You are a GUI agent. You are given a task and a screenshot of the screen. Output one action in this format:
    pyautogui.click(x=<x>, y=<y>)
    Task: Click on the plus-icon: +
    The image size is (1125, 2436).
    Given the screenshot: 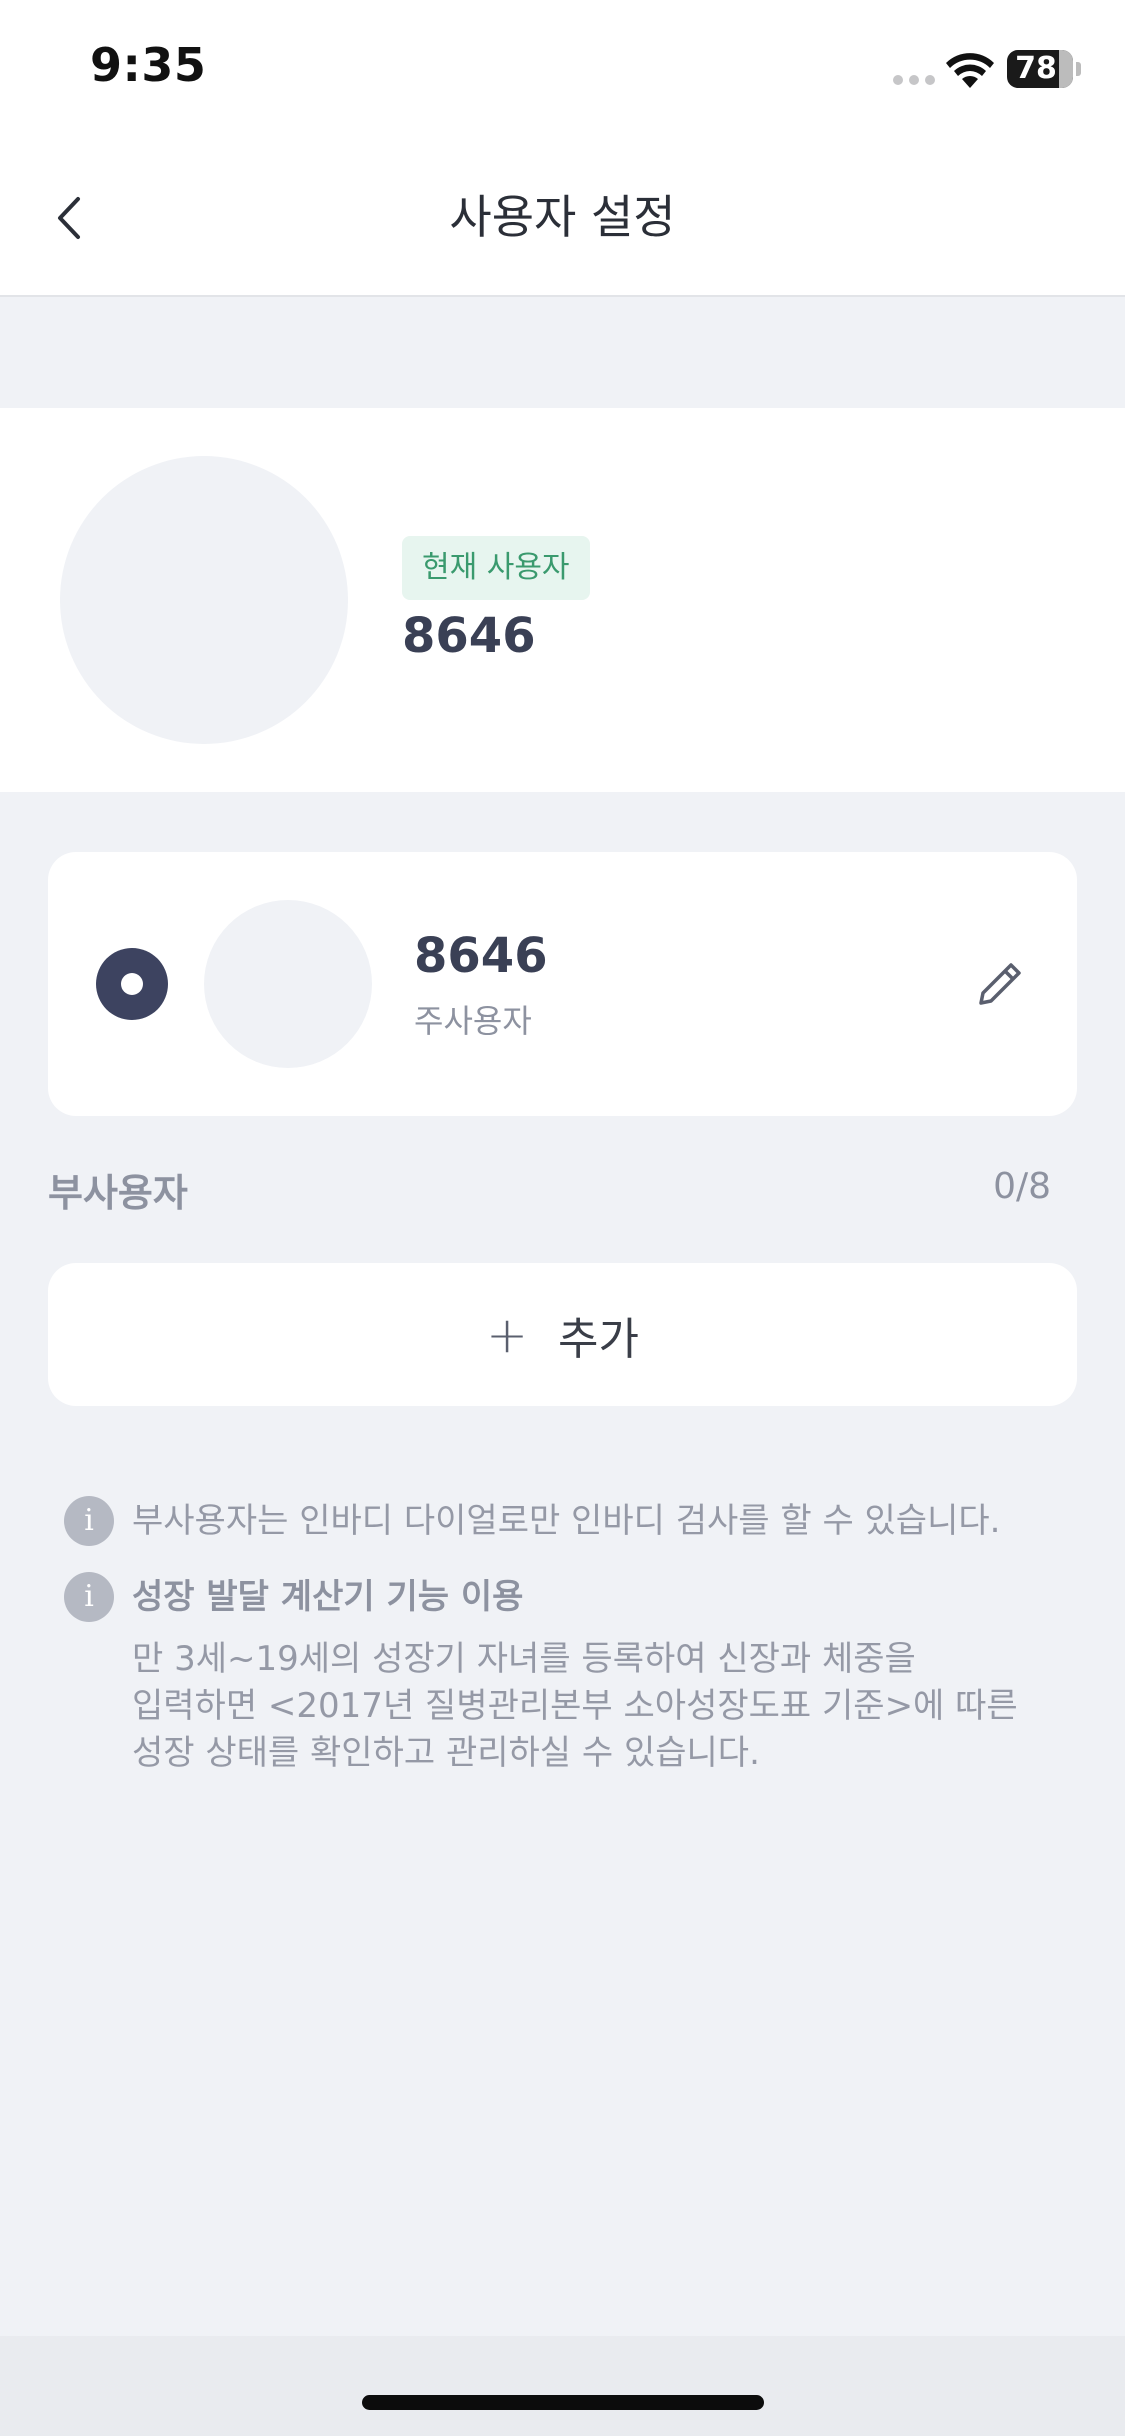 What is the action you would take?
    pyautogui.click(x=507, y=1334)
    